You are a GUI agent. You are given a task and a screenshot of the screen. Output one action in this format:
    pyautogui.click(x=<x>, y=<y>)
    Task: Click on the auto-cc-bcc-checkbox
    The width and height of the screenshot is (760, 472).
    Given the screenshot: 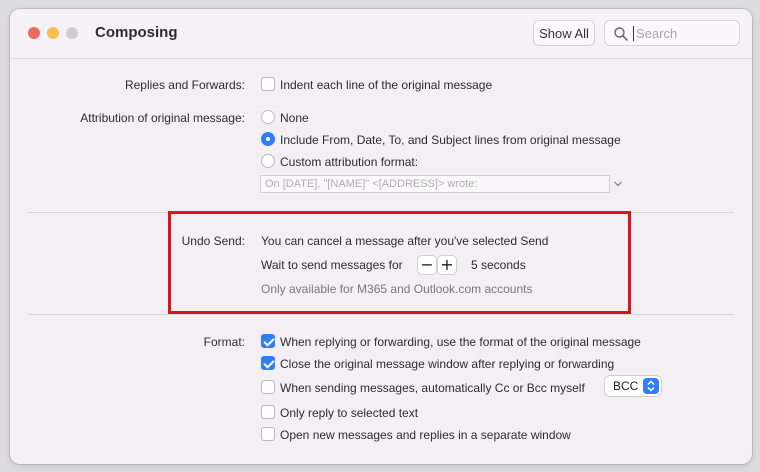 What is the action you would take?
    pyautogui.click(x=268, y=387)
    